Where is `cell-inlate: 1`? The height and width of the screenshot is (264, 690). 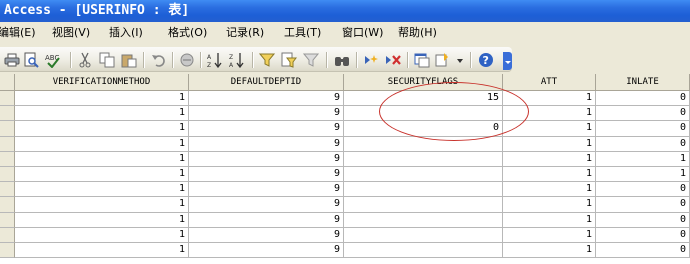 cell-inlate: 1 is located at coordinates (643, 159).